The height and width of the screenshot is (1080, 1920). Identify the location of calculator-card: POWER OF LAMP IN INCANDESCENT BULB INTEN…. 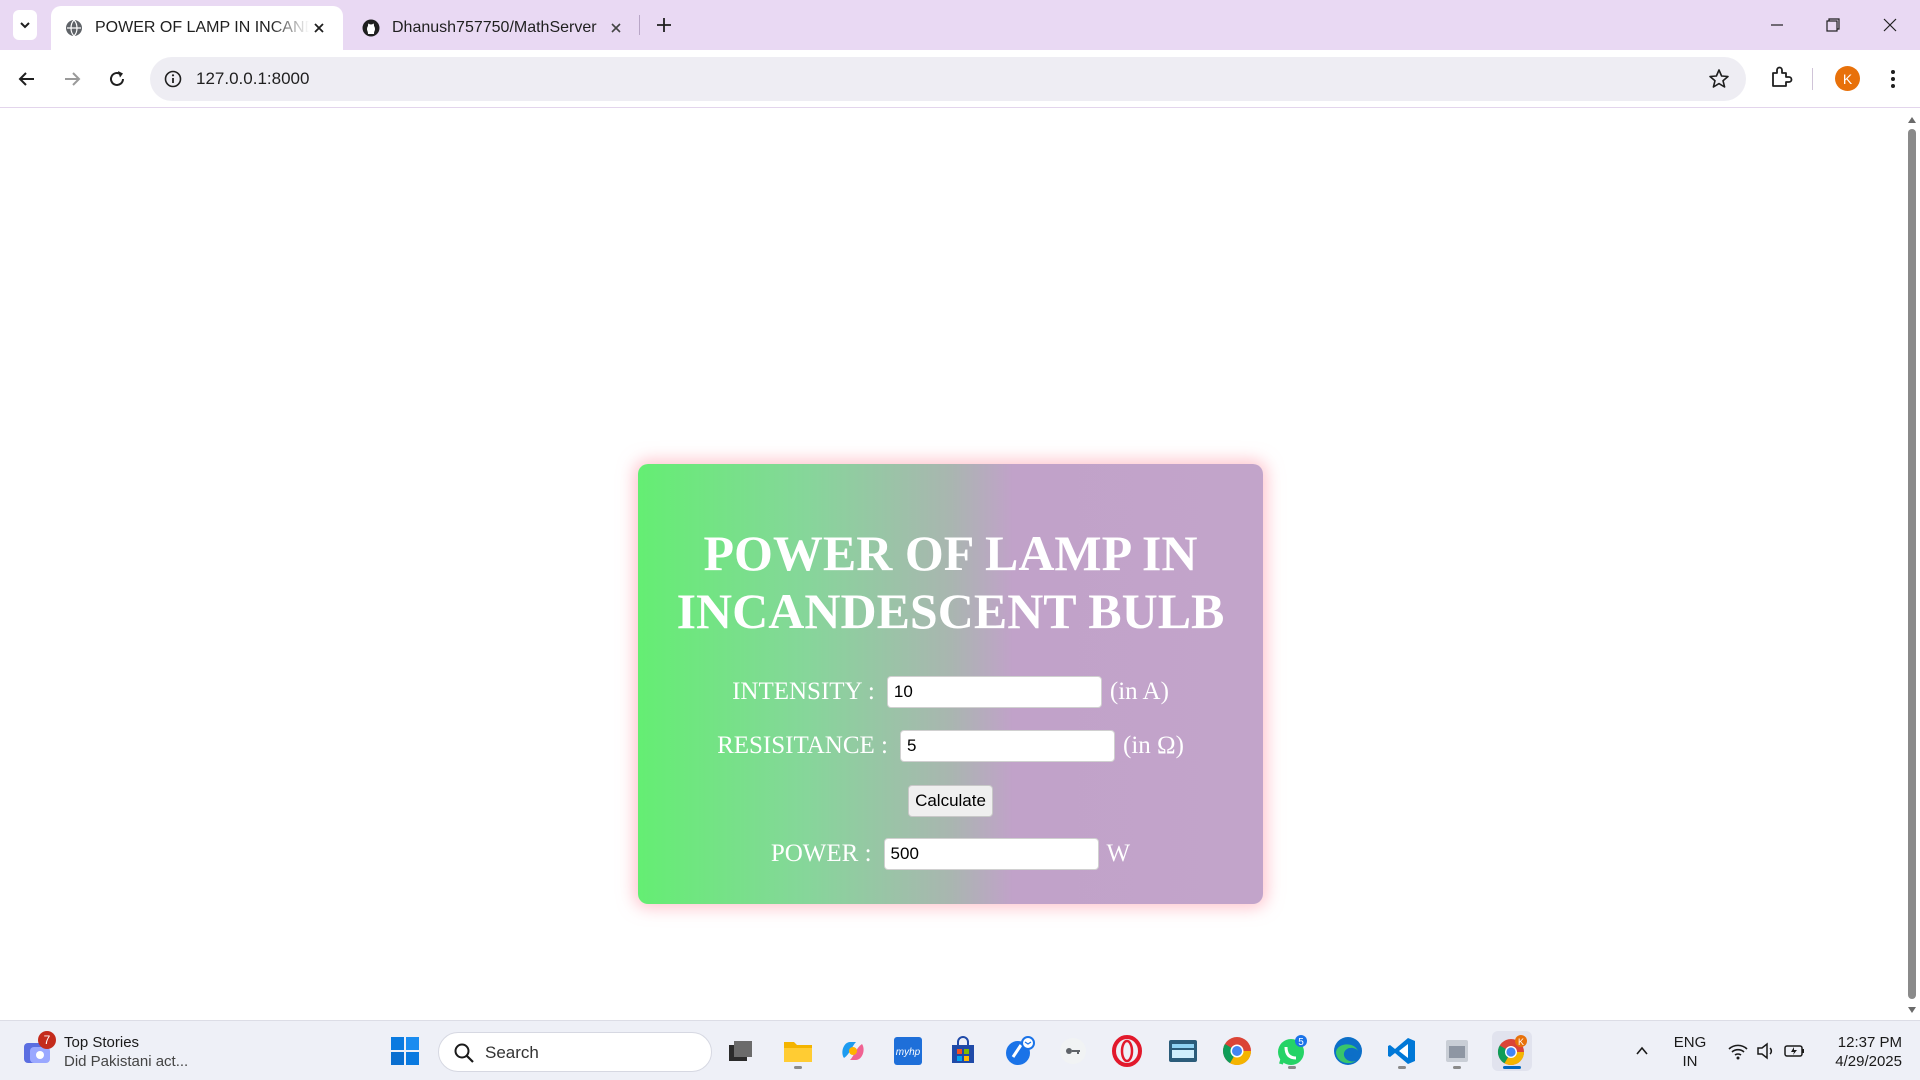
(950, 684).